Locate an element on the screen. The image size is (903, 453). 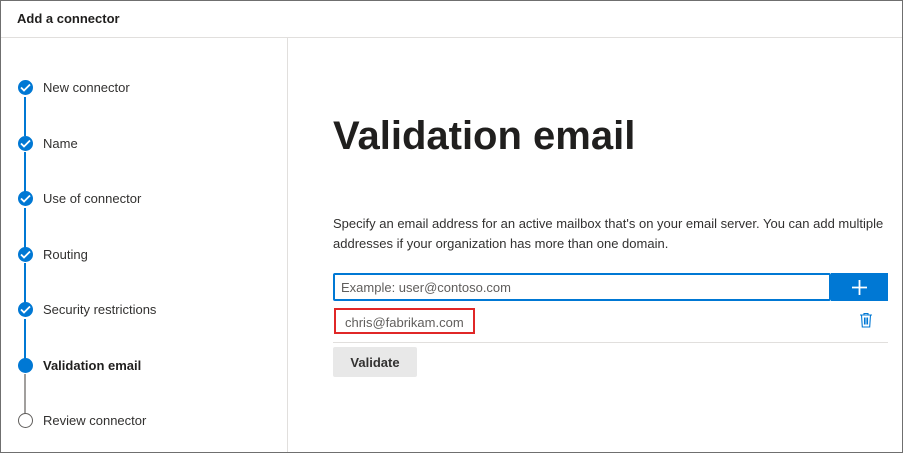
trash-icon is located at coordinates (866, 320).